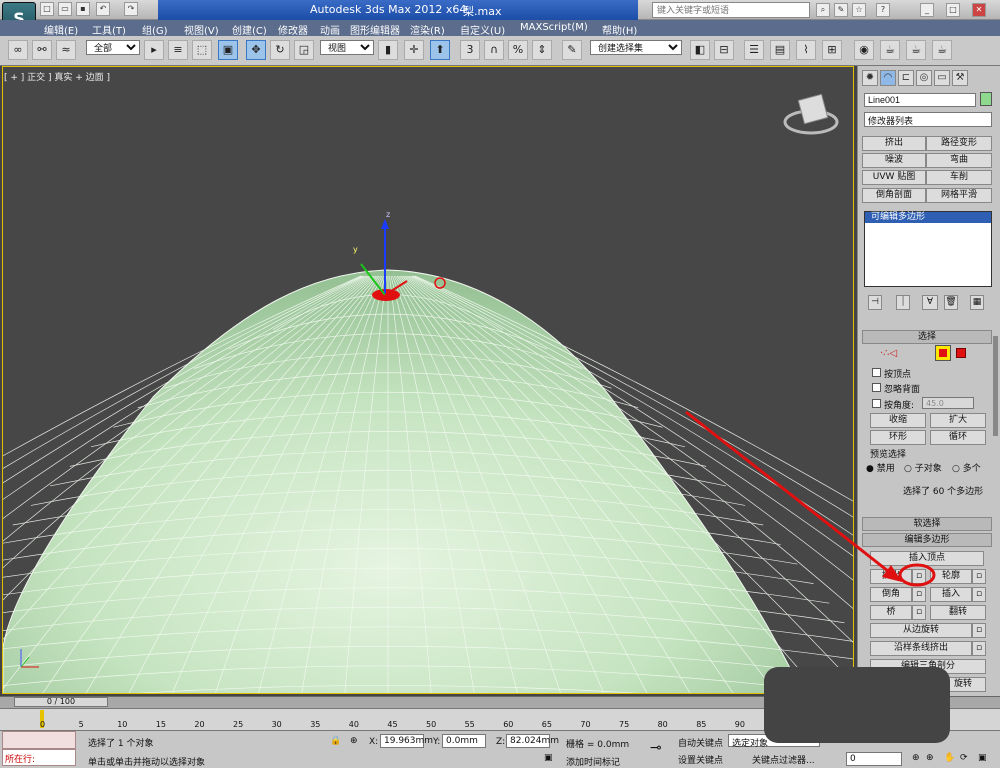 This screenshot has width=1000, height=768. What do you see at coordinates (293, 29) in the screenshot?
I see `menu-modifiers: 修改器` at bounding box center [293, 29].